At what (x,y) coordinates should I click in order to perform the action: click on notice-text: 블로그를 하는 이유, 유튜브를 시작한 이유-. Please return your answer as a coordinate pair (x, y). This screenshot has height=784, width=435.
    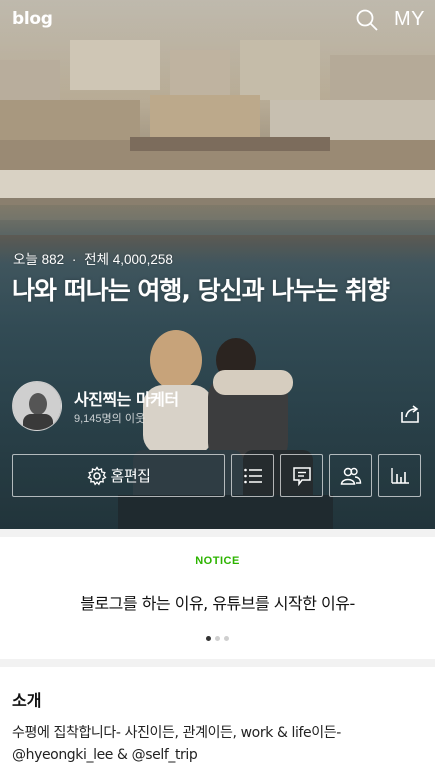
    Looking at the image, I should click on (217, 602).